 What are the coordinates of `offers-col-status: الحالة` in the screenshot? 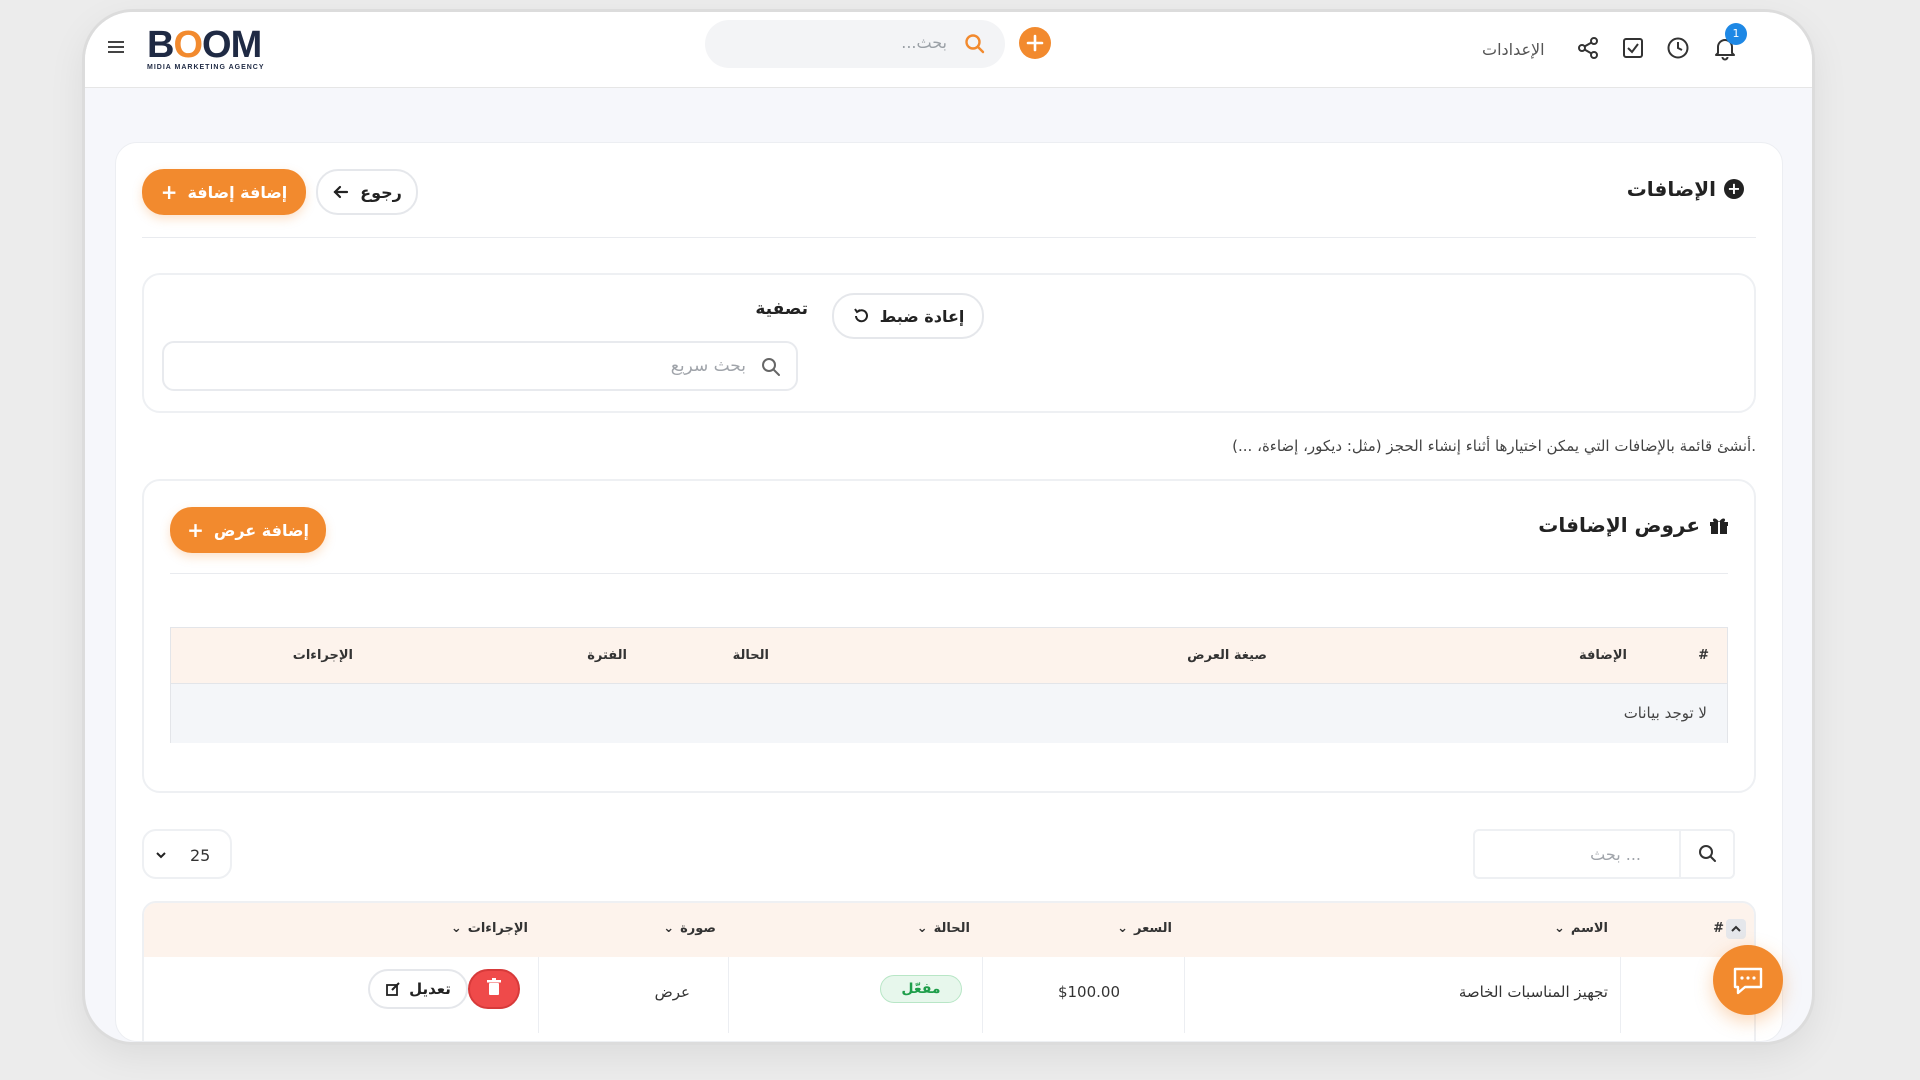 It's located at (750, 655).